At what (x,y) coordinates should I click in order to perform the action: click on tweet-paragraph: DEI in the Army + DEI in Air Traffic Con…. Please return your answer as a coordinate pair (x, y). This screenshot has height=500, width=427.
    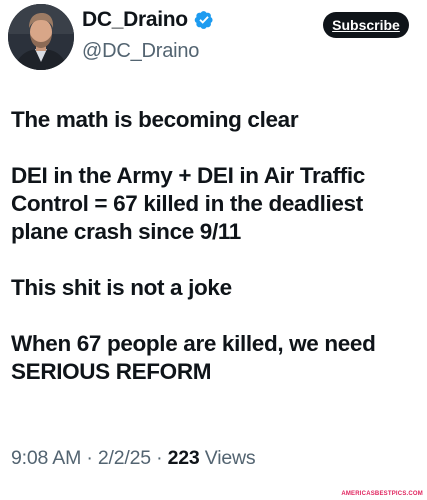
    Looking at the image, I should click on (188, 203).